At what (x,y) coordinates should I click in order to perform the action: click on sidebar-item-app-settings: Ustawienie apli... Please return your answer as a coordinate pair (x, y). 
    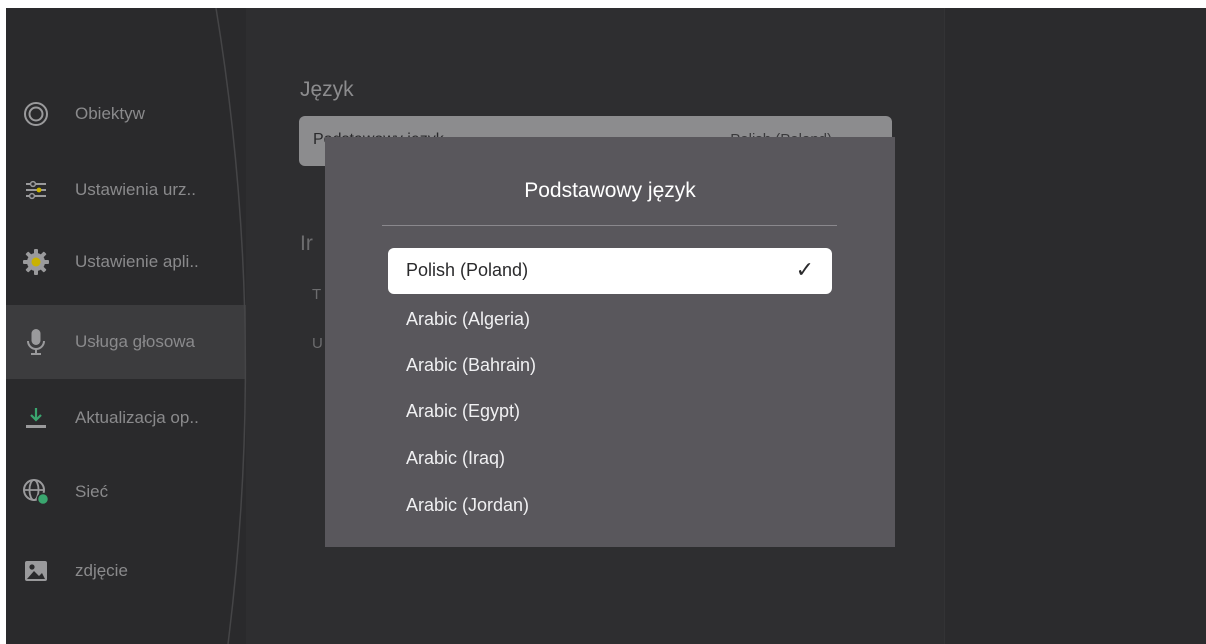
    Looking at the image, I should click on (126, 262).